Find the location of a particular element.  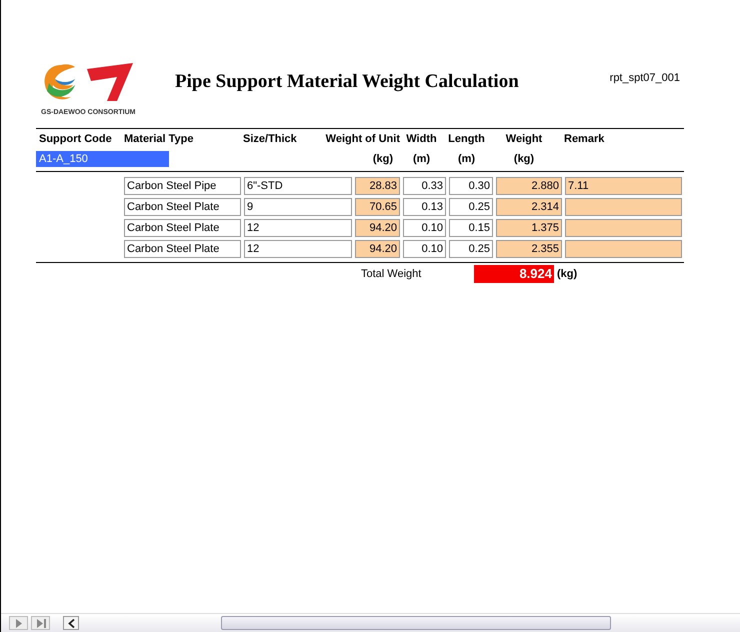

column-header: Size/Thick is located at coordinates (270, 139).